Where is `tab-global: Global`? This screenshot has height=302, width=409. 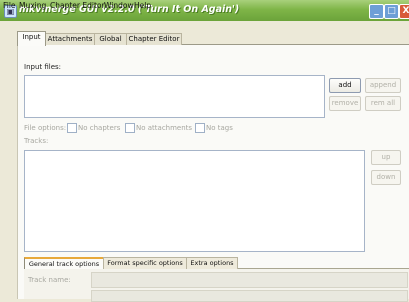
tab-global: Global is located at coordinates (110, 39).